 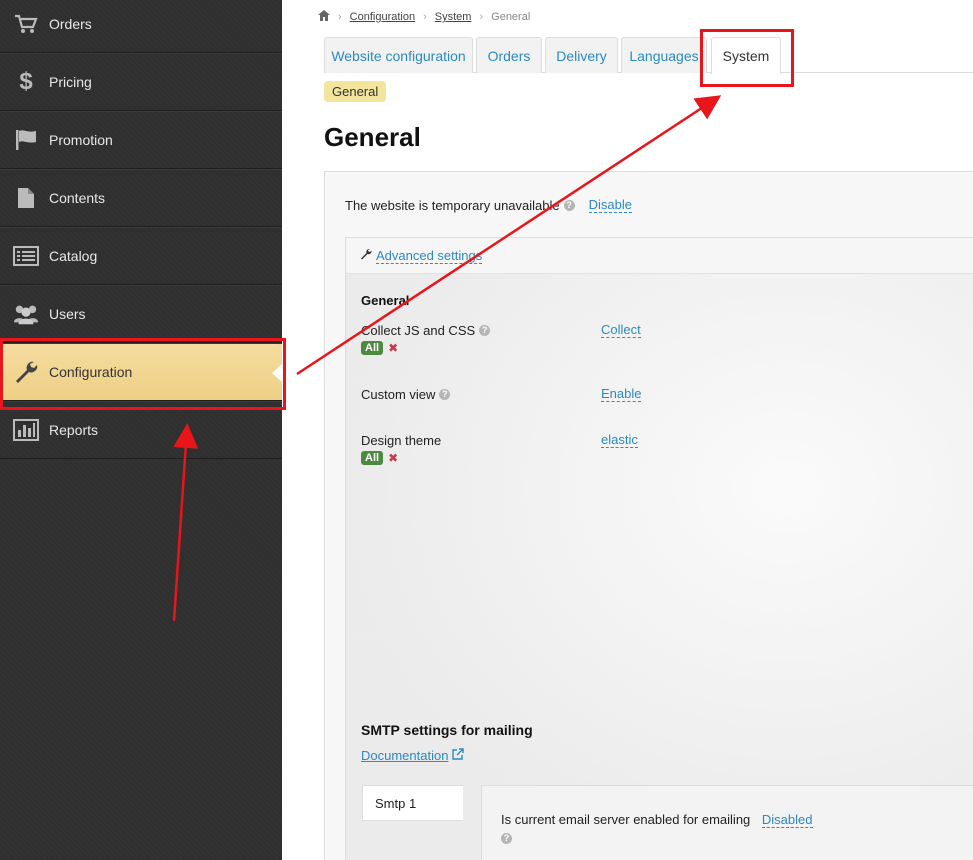 I want to click on design-theme-label: Design theme, so click(x=401, y=440).